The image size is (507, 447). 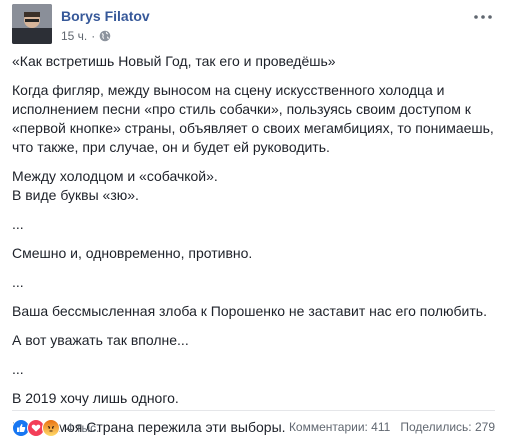 I want to click on post-meta: 15 ч. ·, so click(x=86, y=36).